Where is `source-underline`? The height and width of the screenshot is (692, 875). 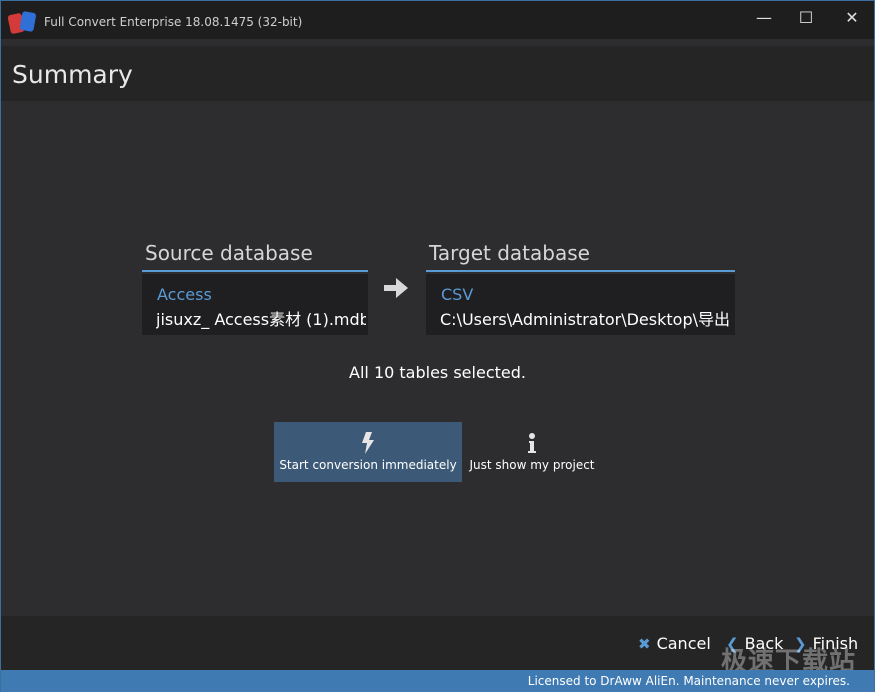 source-underline is located at coordinates (255, 271).